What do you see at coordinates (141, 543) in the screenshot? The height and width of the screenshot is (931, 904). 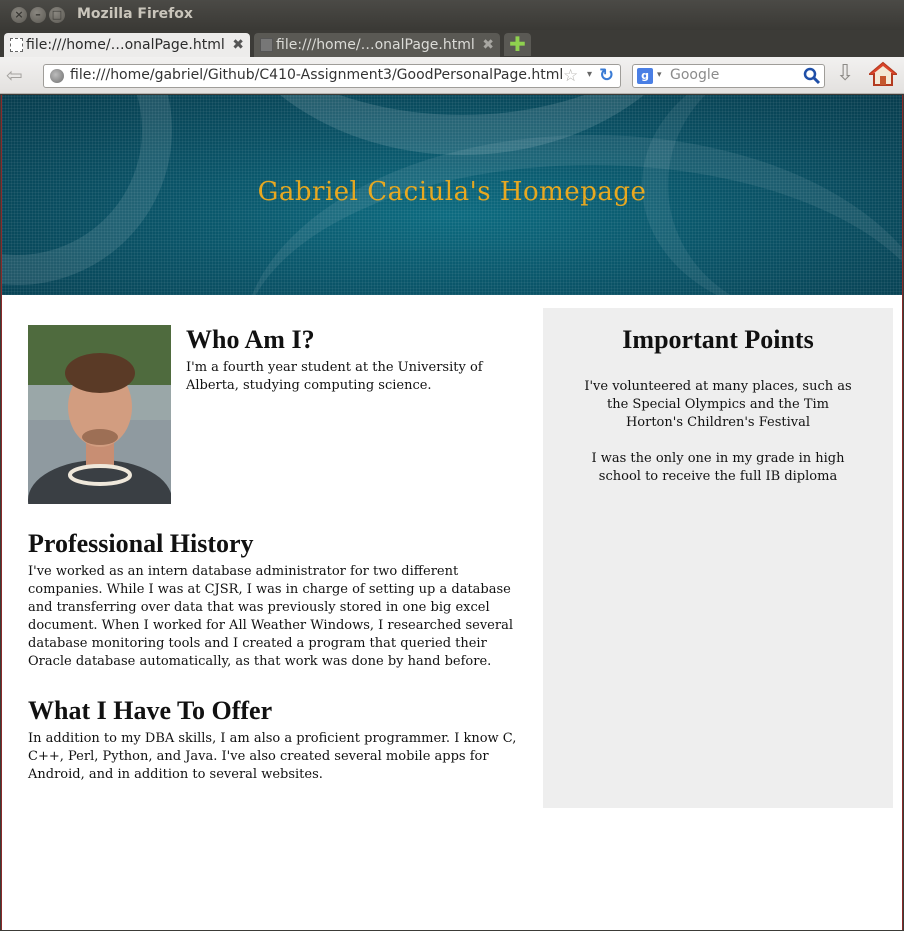 I see `professional-heading: Professional History` at bounding box center [141, 543].